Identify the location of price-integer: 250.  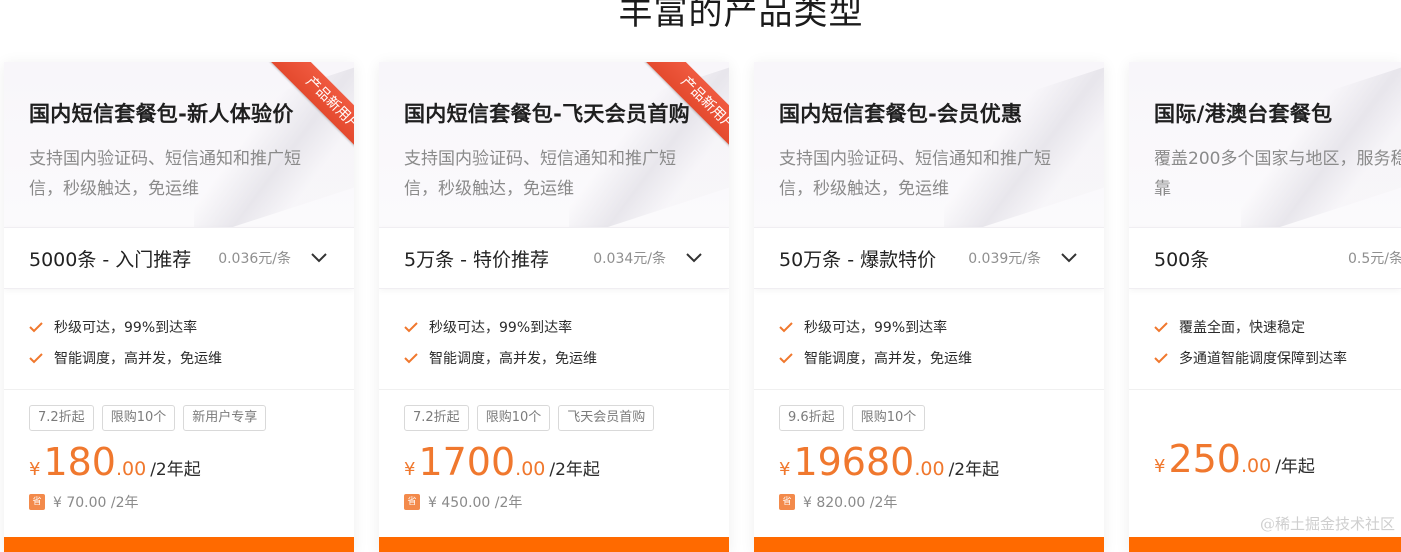
(1204, 459).